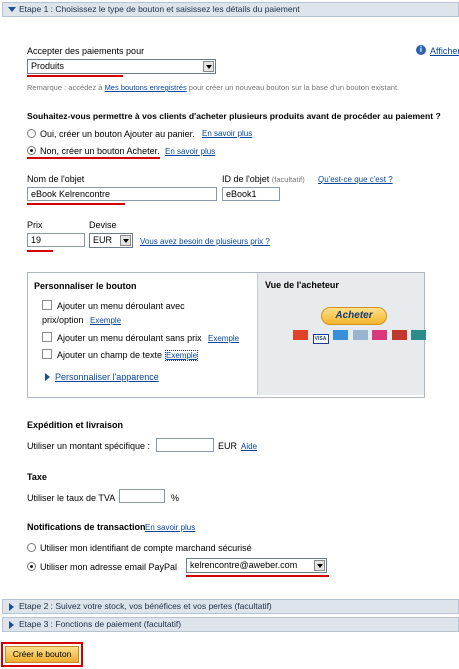  Describe the element at coordinates (110, 355) in the screenshot. I see `opt3-label: Ajouter un champ de texte` at that location.